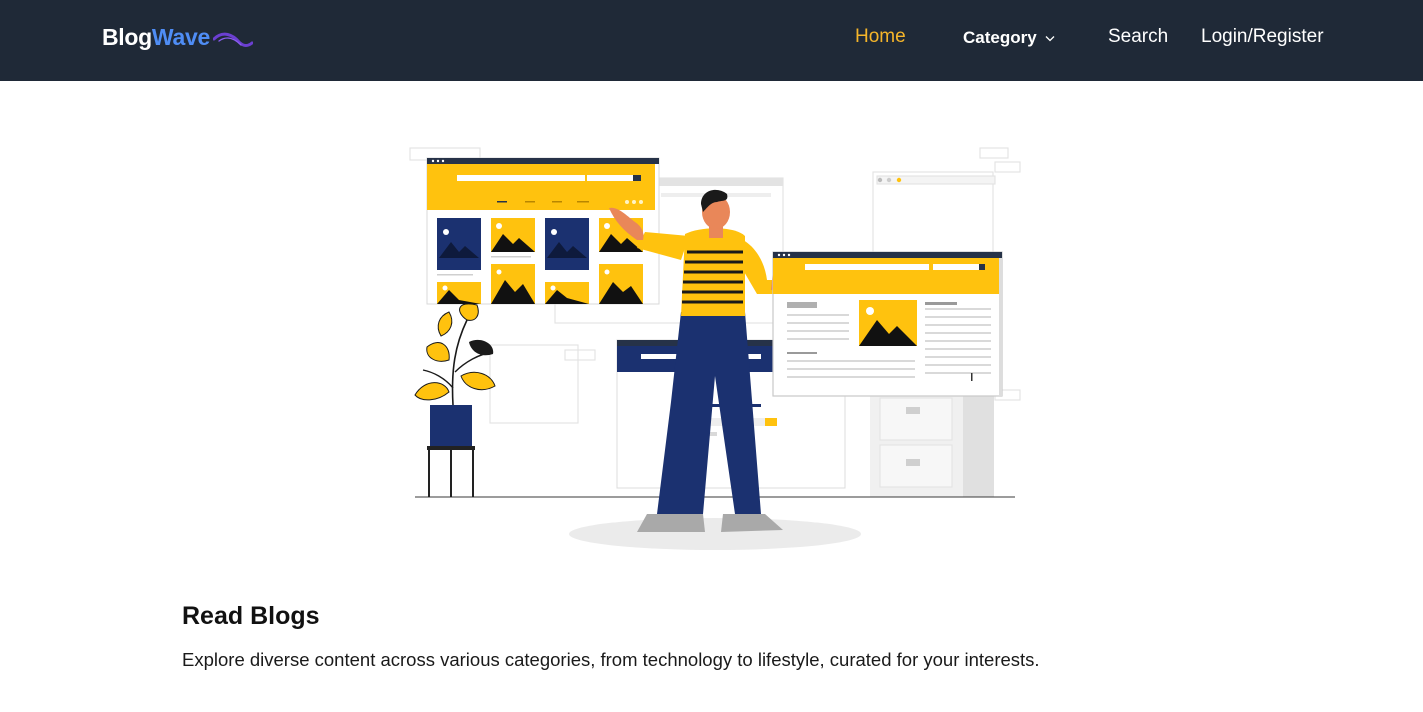 The image size is (1423, 712). Describe the element at coordinates (233, 39) in the screenshot. I see `wave-swoosh-icon` at that location.